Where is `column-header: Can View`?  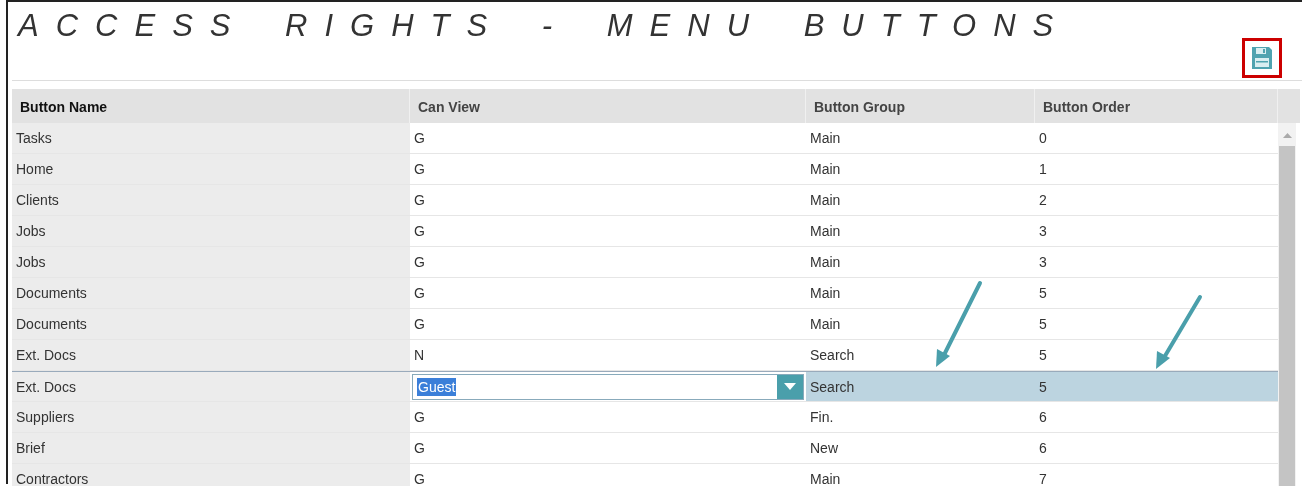 column-header: Can View is located at coordinates (608, 106).